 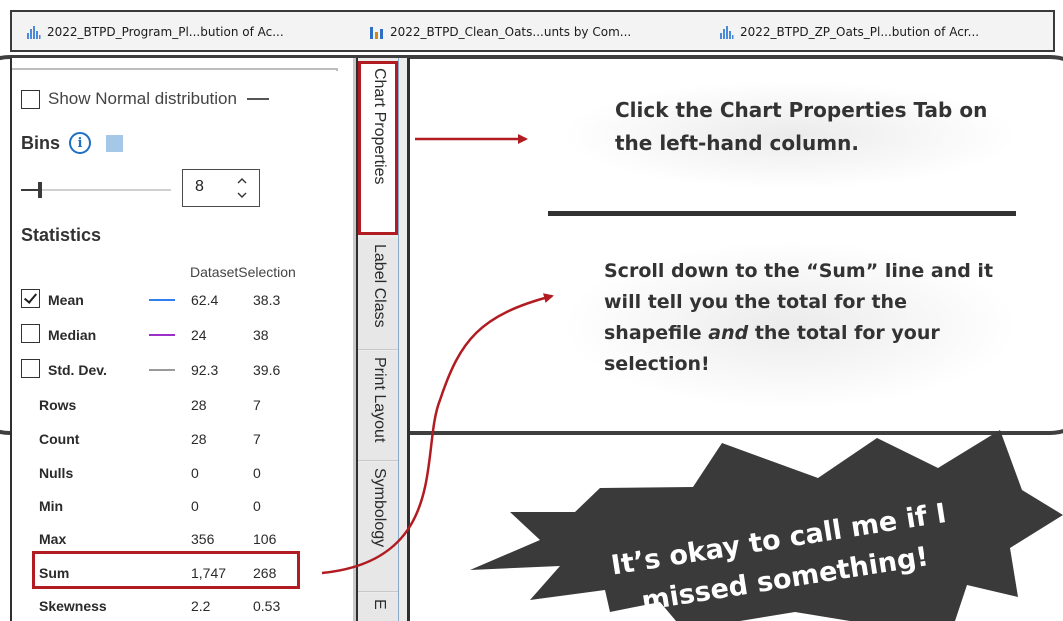 What do you see at coordinates (728, 333) in the screenshot?
I see `note2-emphasis: and` at bounding box center [728, 333].